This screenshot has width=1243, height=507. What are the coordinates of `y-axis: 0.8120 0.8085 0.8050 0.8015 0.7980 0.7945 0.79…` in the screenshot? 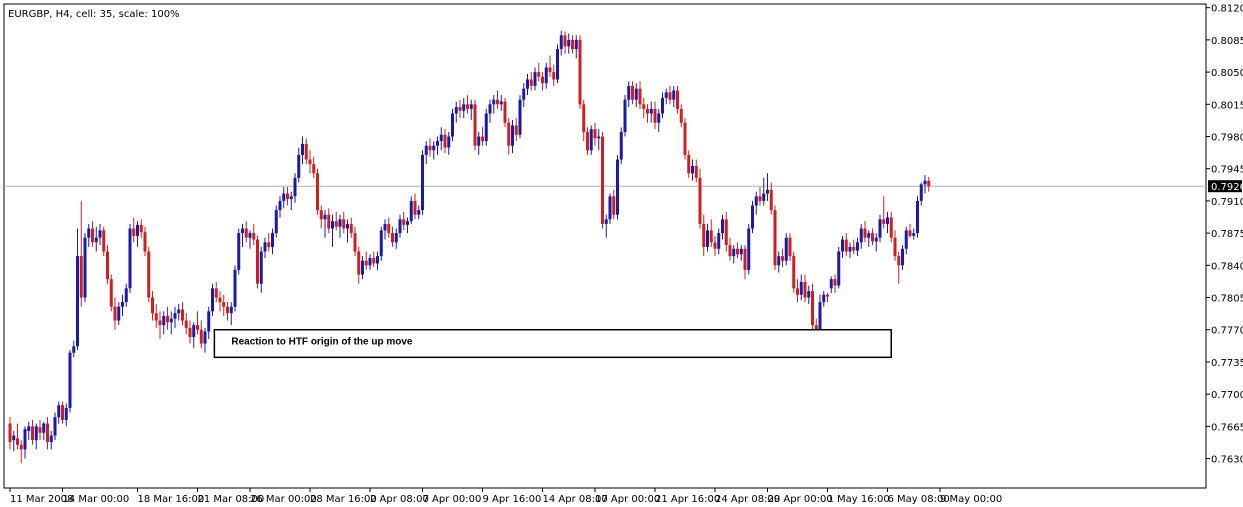 It's located at (1224, 235).